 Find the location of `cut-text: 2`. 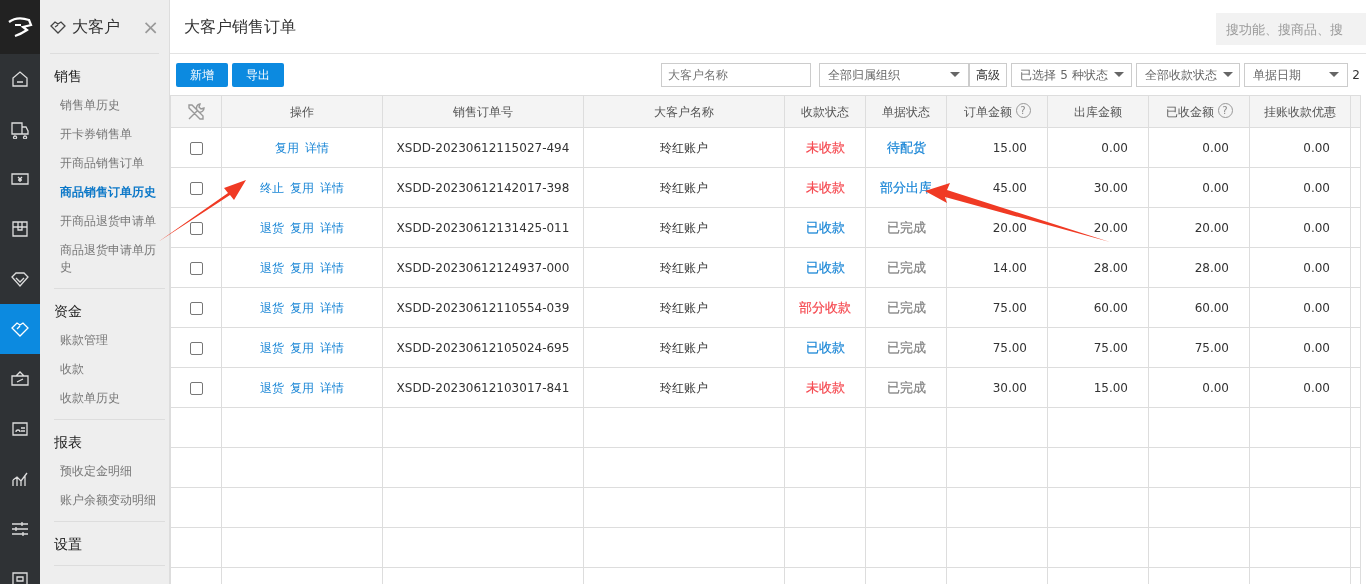

cut-text: 2 is located at coordinates (1356, 75).